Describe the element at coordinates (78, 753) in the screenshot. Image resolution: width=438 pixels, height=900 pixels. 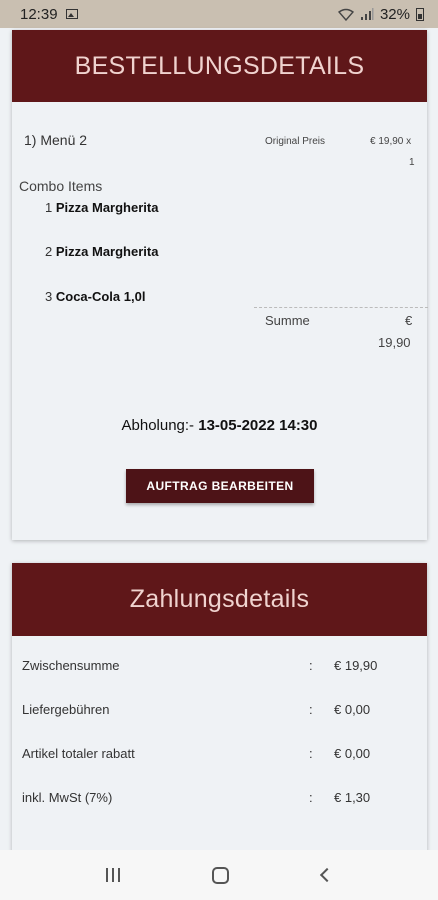
I see `payment-row-label: Artikel totaler rabatt` at that location.